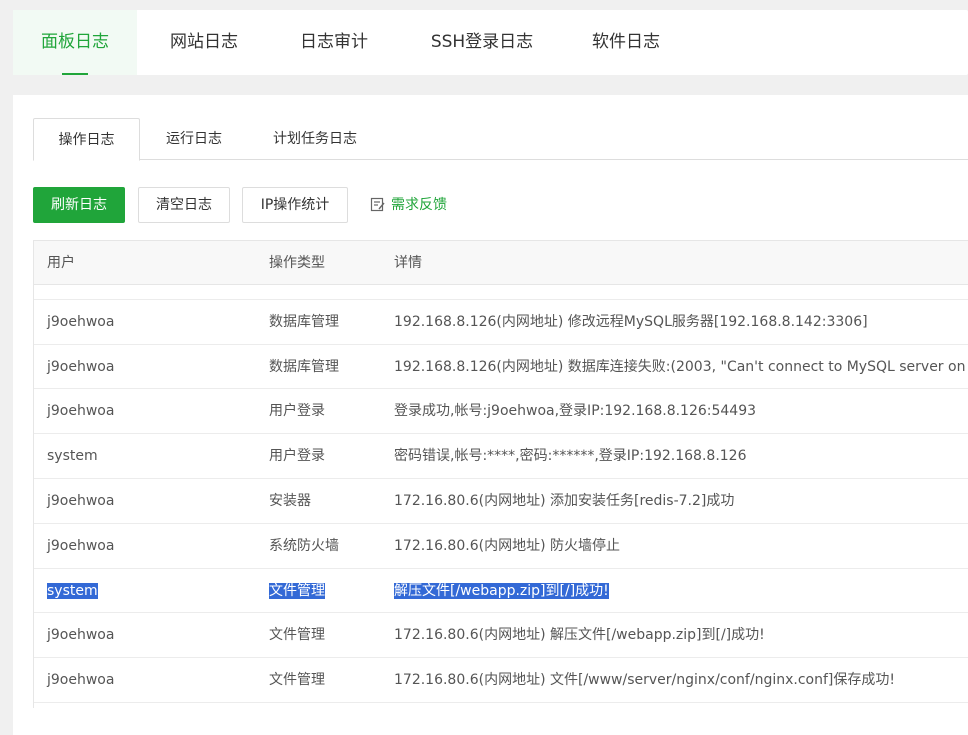 This screenshot has width=968, height=735. I want to click on subtab-run-log: 运行日志, so click(194, 139).